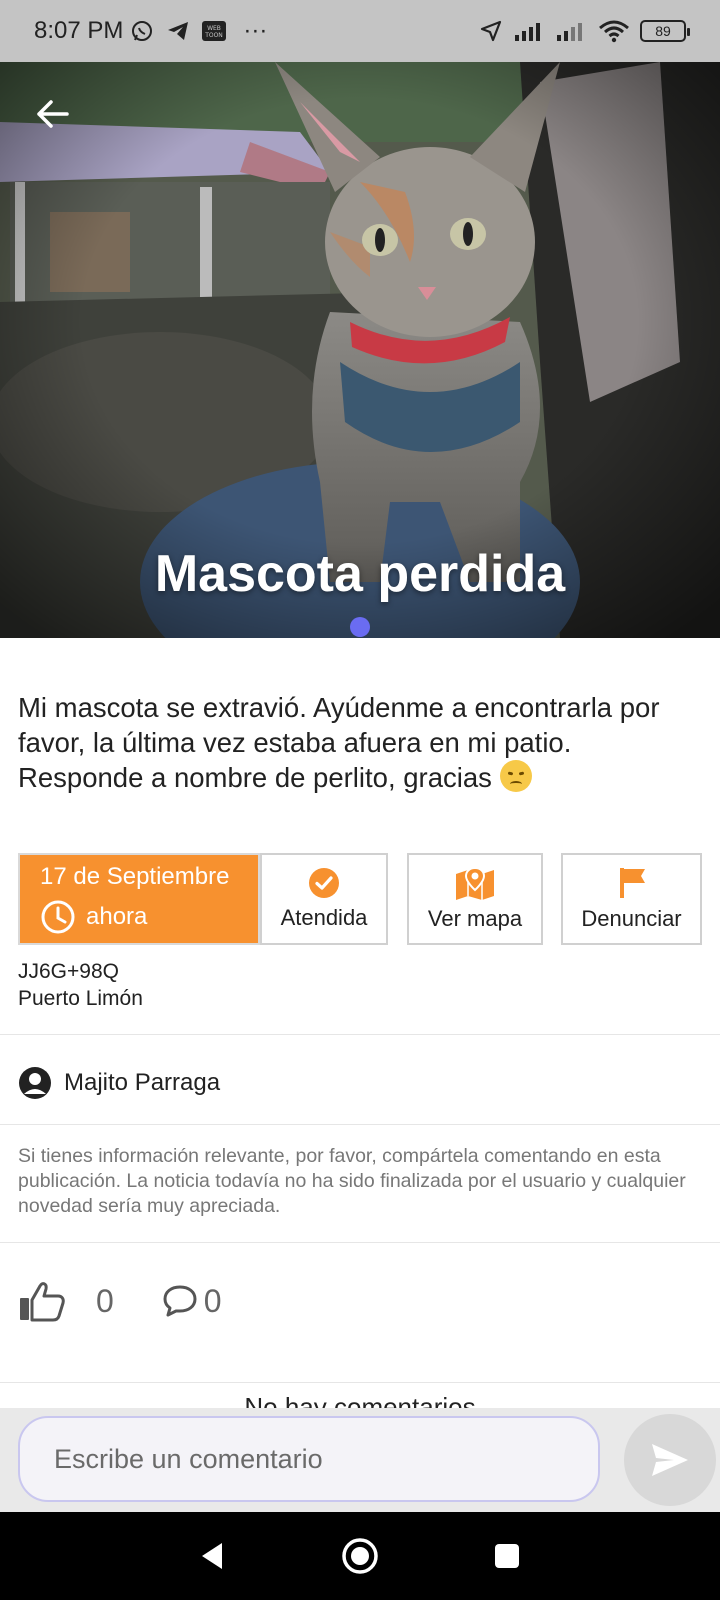  What do you see at coordinates (214, 28) in the screenshot?
I see `webtoon-logo-text: WEB` at bounding box center [214, 28].